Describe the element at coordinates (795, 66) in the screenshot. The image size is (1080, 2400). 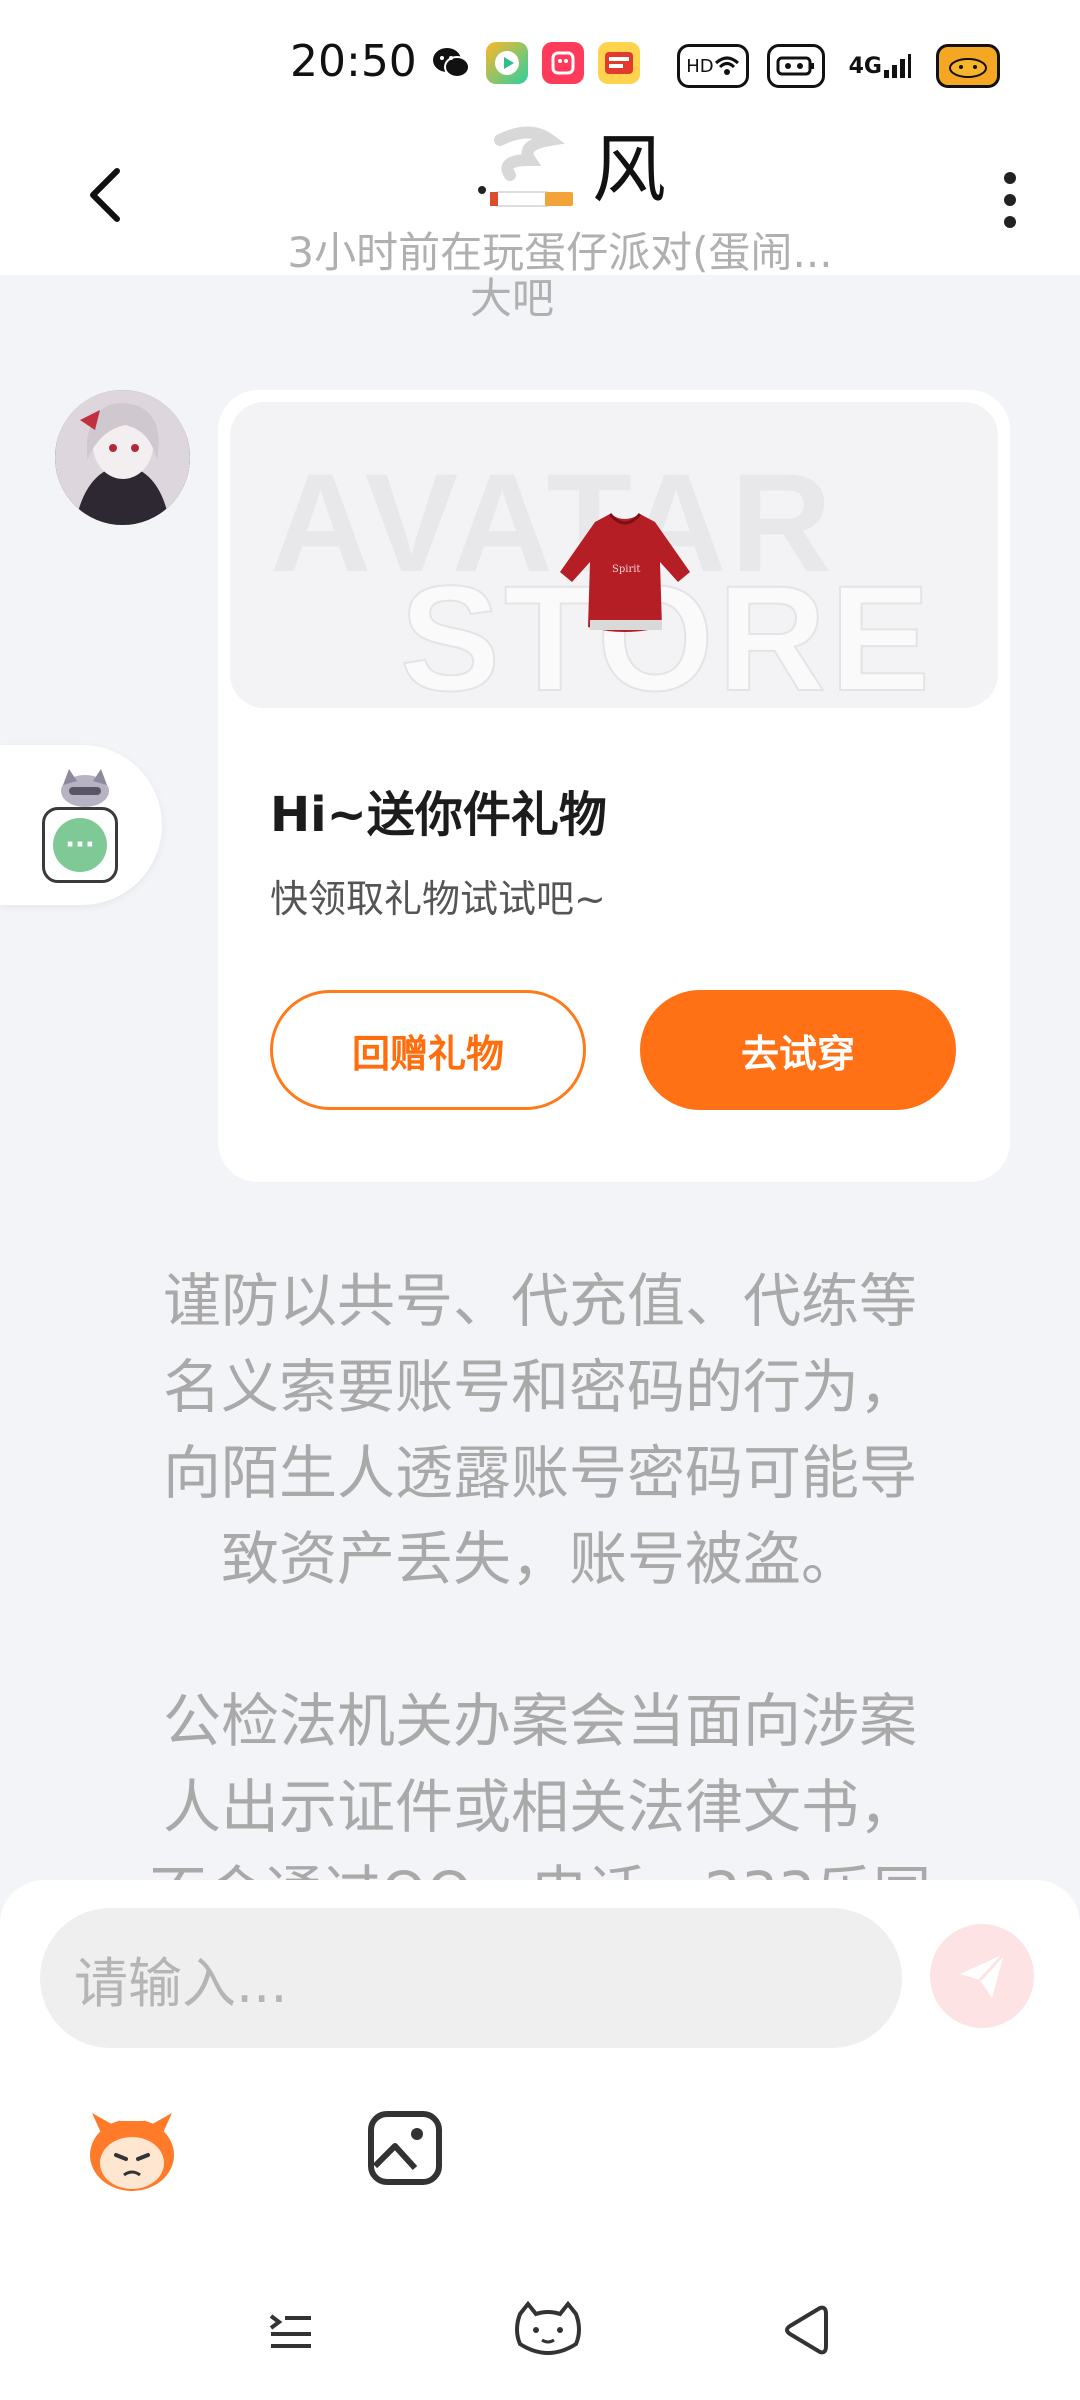
I see `battery-saver-icon` at that location.